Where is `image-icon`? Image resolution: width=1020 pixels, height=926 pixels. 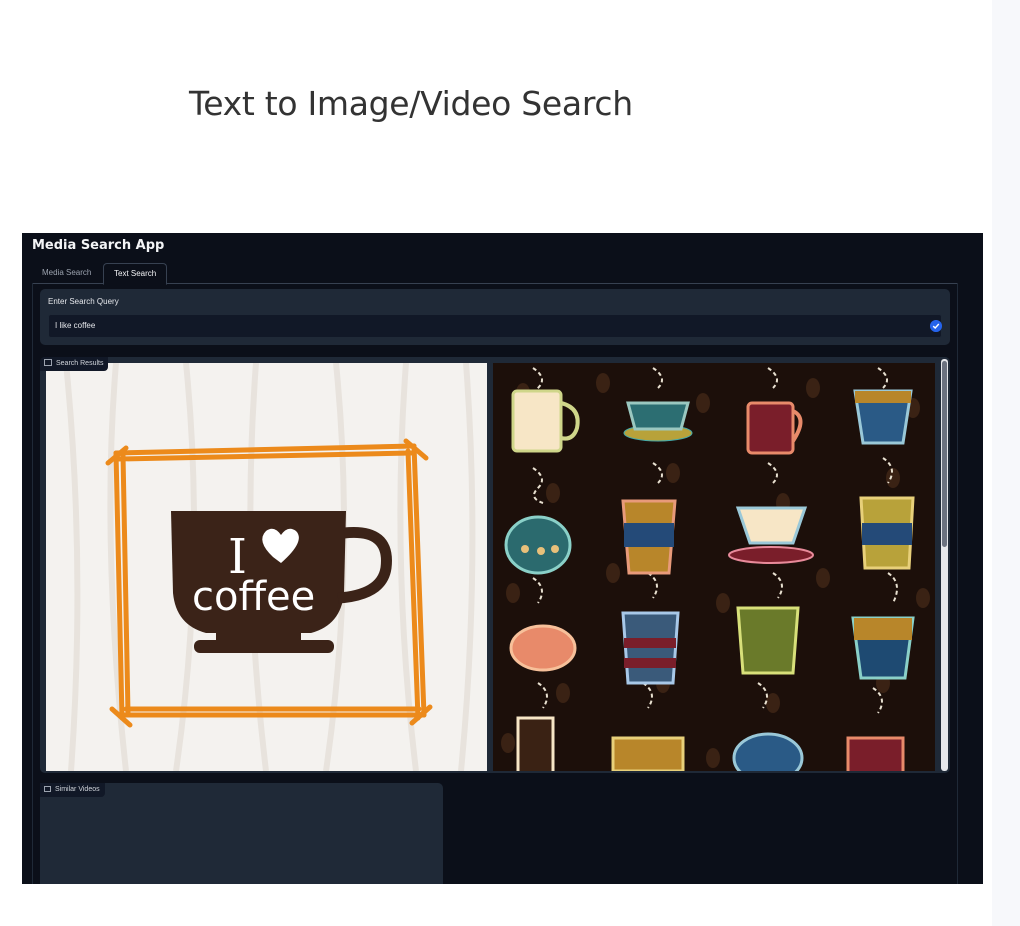 image-icon is located at coordinates (48, 362).